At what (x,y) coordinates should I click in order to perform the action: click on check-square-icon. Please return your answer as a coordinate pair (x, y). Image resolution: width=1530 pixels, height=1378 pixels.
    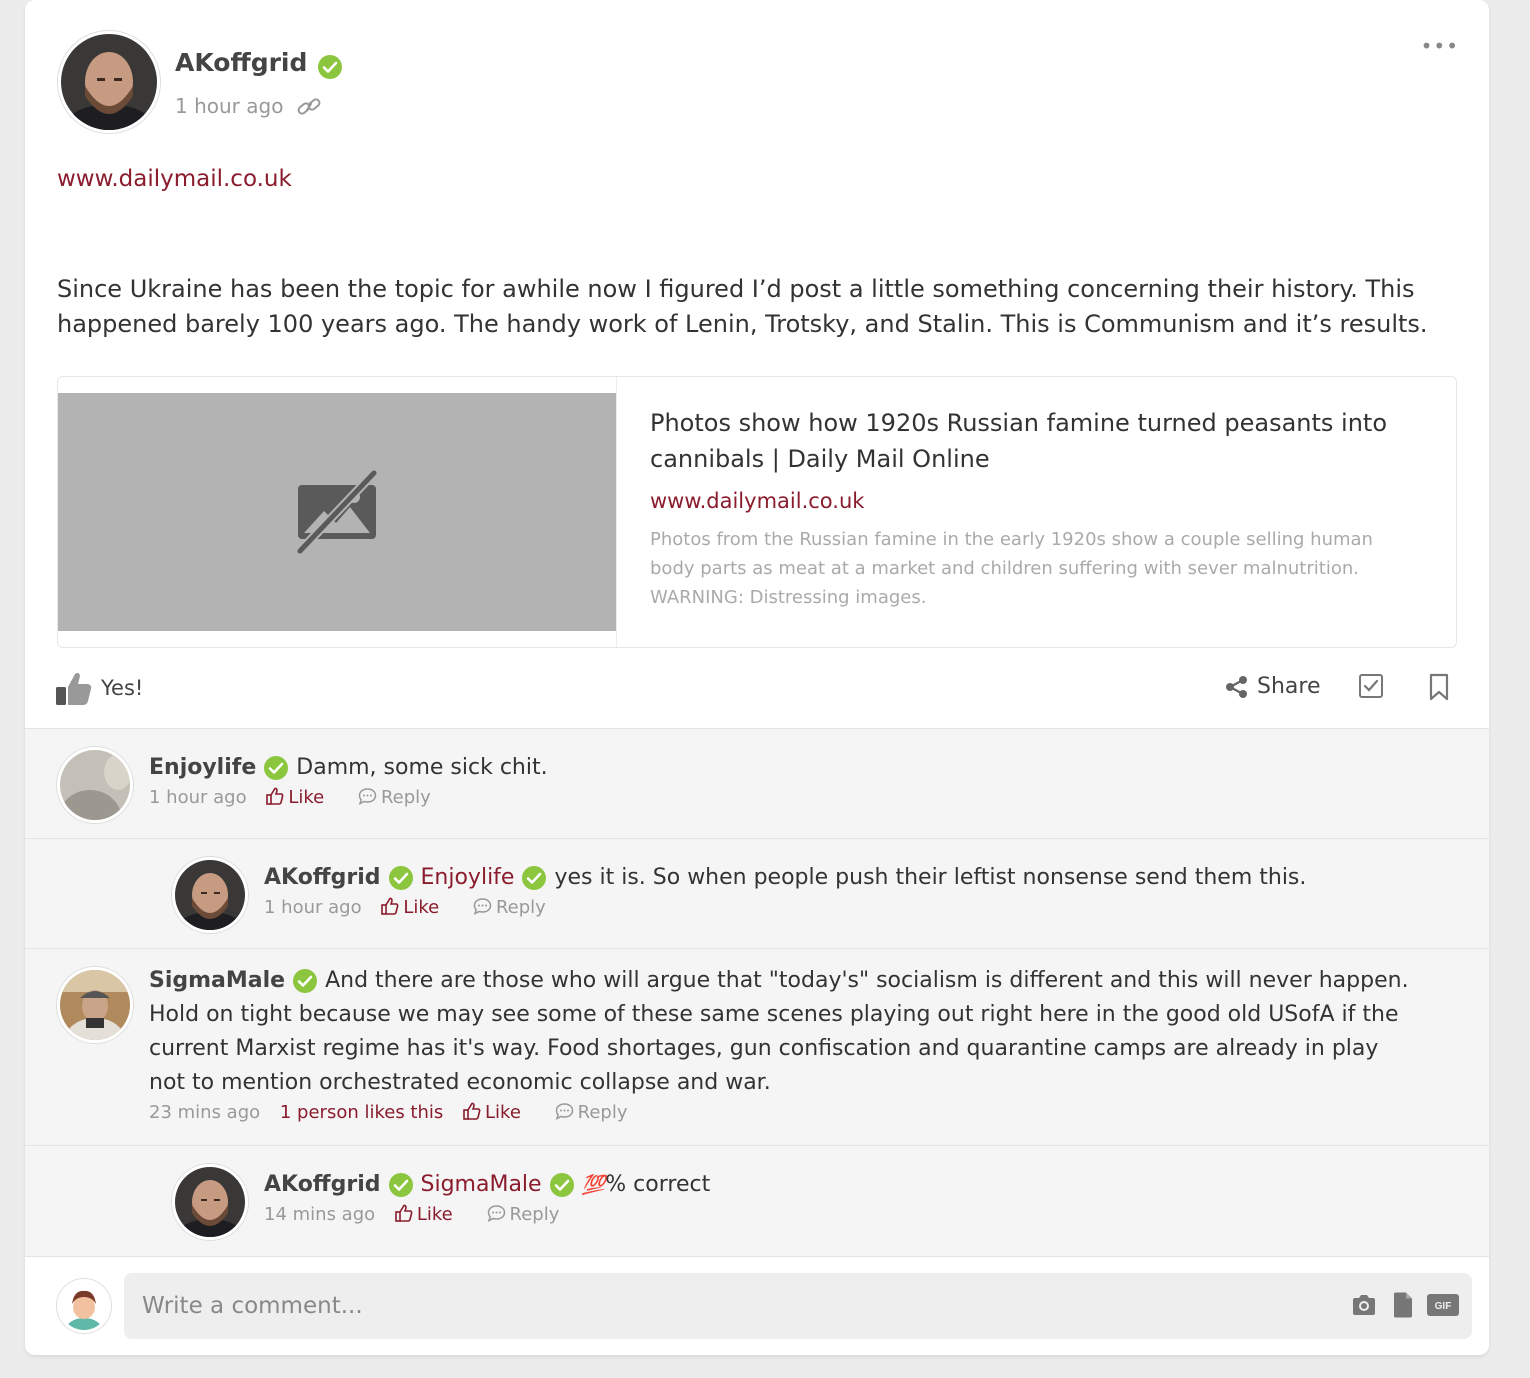
    Looking at the image, I should click on (1371, 686).